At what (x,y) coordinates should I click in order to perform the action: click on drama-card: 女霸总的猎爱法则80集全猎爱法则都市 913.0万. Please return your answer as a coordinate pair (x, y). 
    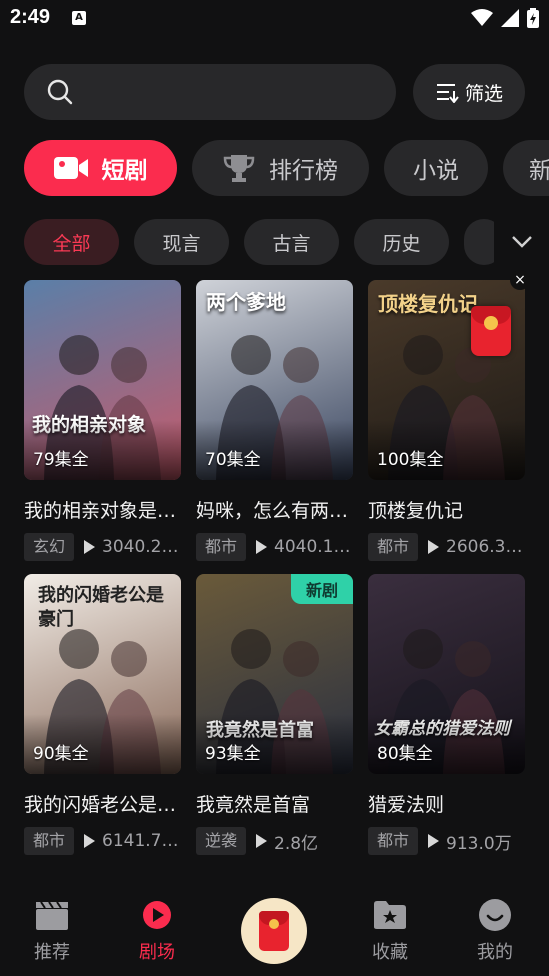
    Looking at the image, I should click on (446, 714).